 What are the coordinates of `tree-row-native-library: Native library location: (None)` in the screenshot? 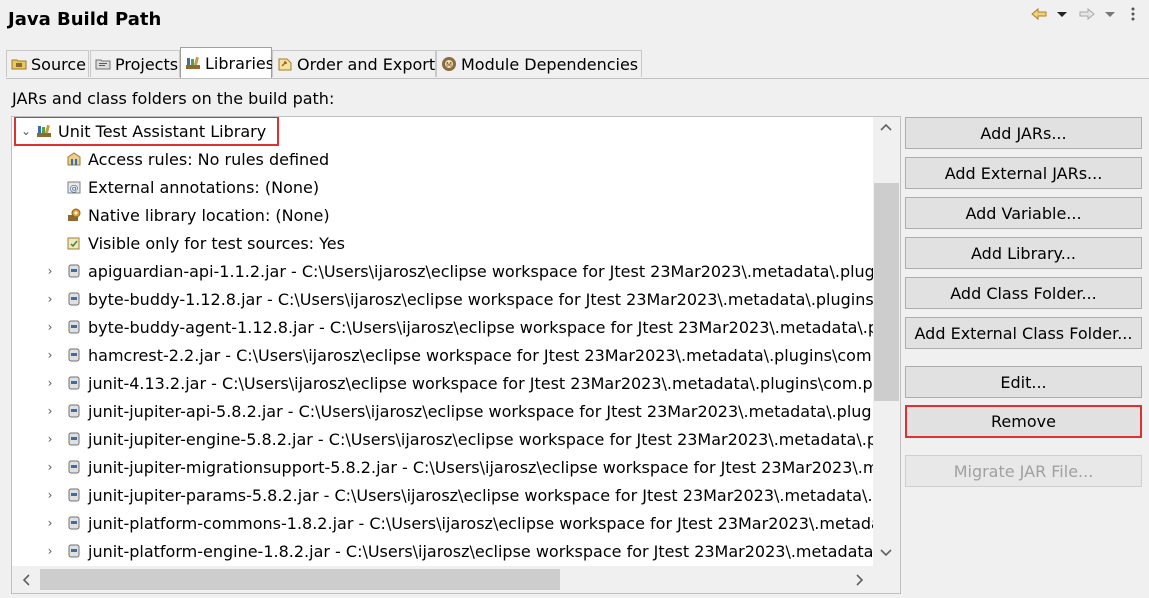 It's located at (456, 215).